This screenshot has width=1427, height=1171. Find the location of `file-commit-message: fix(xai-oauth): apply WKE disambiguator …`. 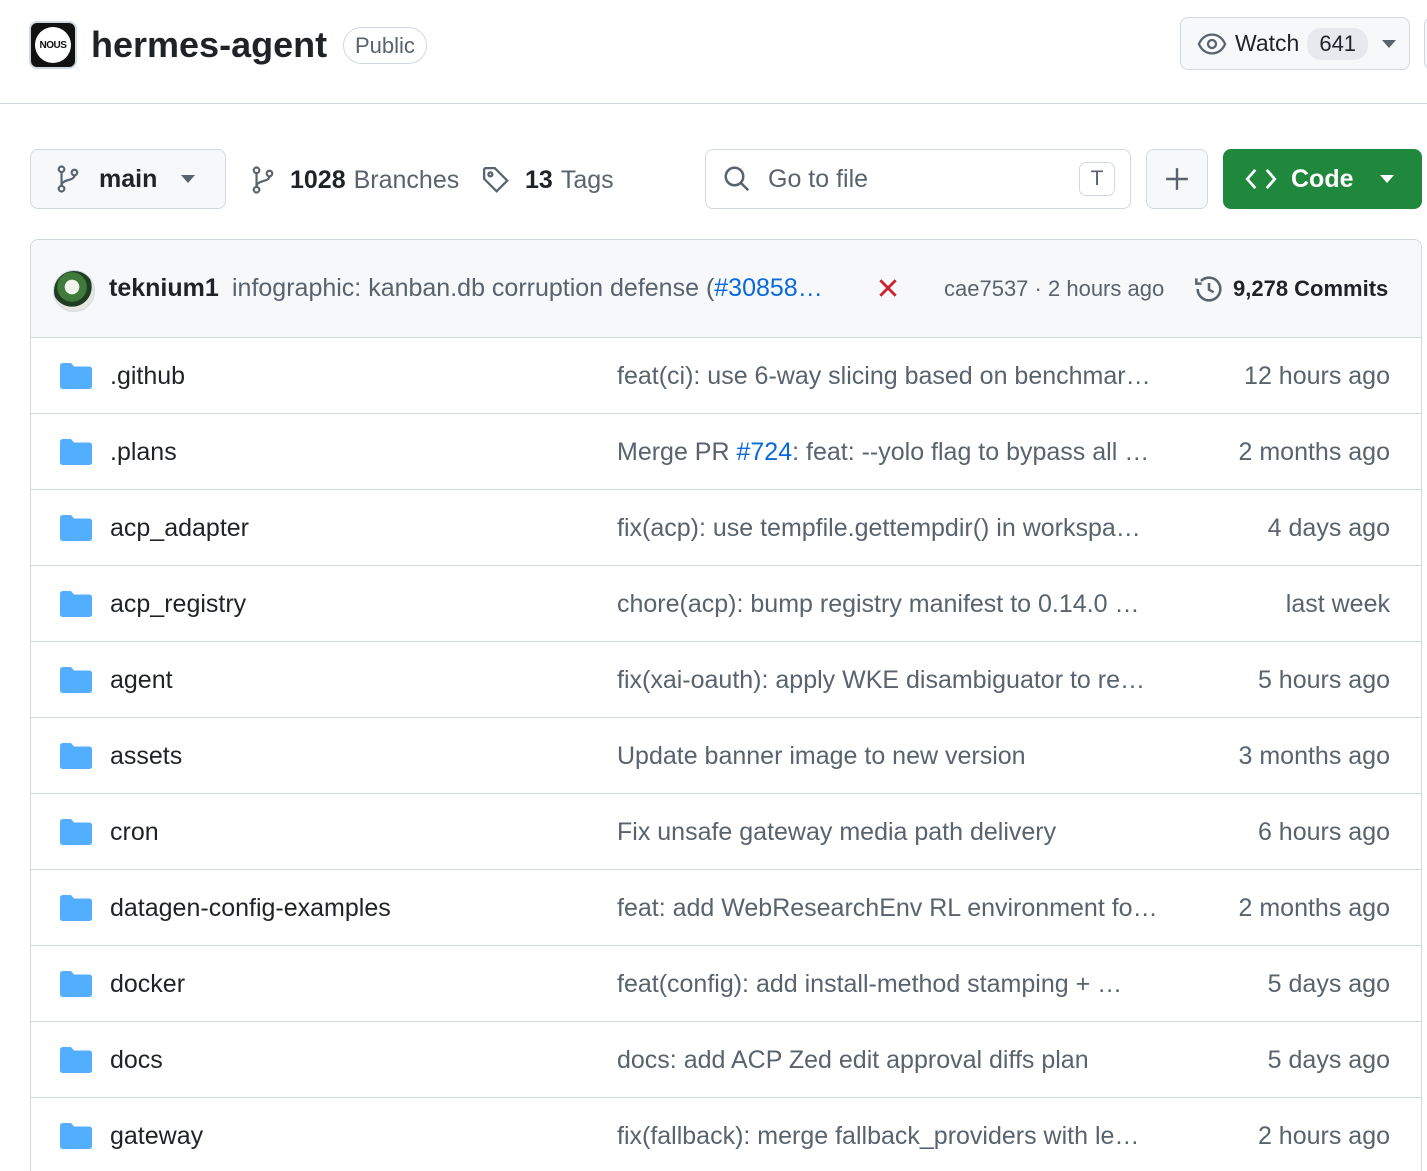

file-commit-message: fix(xai-oauth): apply WKE disambiguator … is located at coordinates (881, 680).